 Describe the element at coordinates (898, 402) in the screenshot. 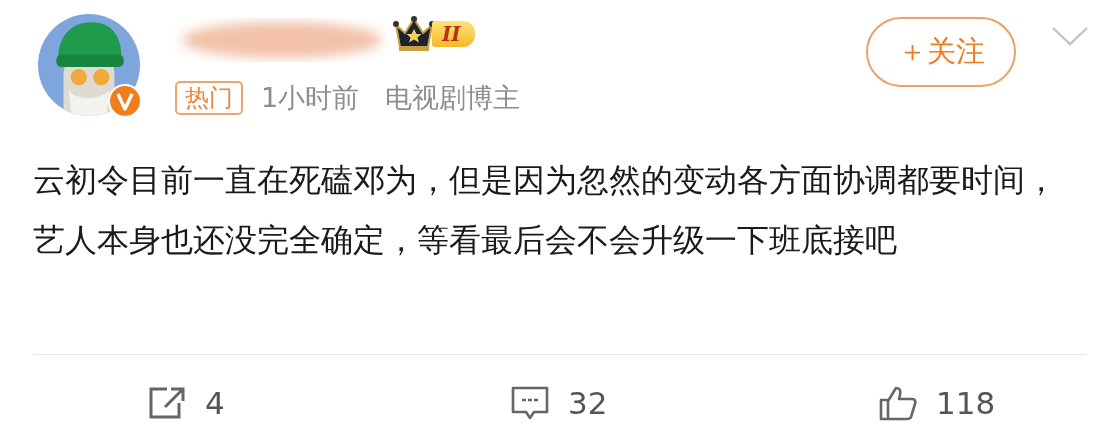

I see `thumbs-up-icon` at that location.